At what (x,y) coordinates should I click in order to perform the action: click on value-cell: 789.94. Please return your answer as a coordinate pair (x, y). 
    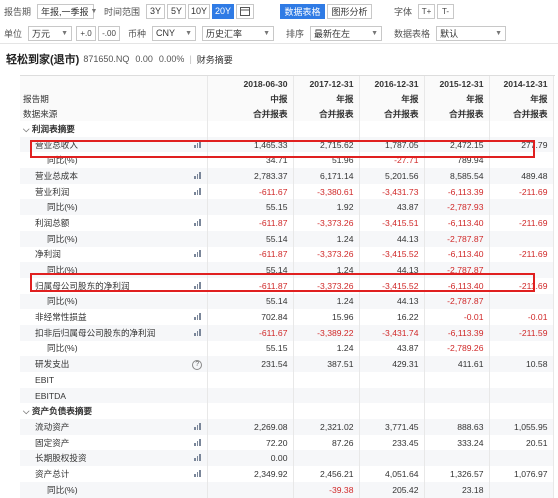
    Looking at the image, I should click on (457, 160).